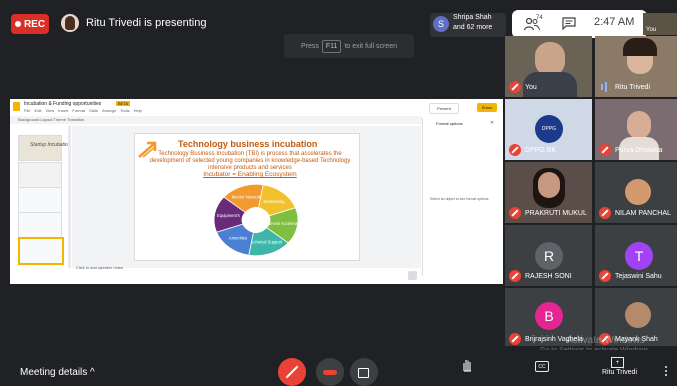 This screenshot has height=386, width=677. What do you see at coordinates (63, 104) in the screenshot?
I see `document-title: Incubation & Funding opportunities` at bounding box center [63, 104].